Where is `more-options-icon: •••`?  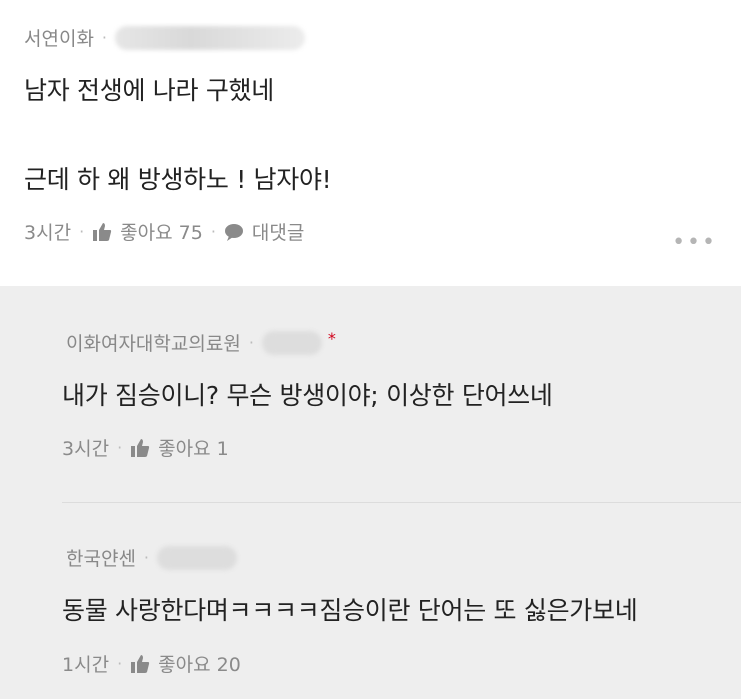
more-options-icon: ••• is located at coordinates (694, 242).